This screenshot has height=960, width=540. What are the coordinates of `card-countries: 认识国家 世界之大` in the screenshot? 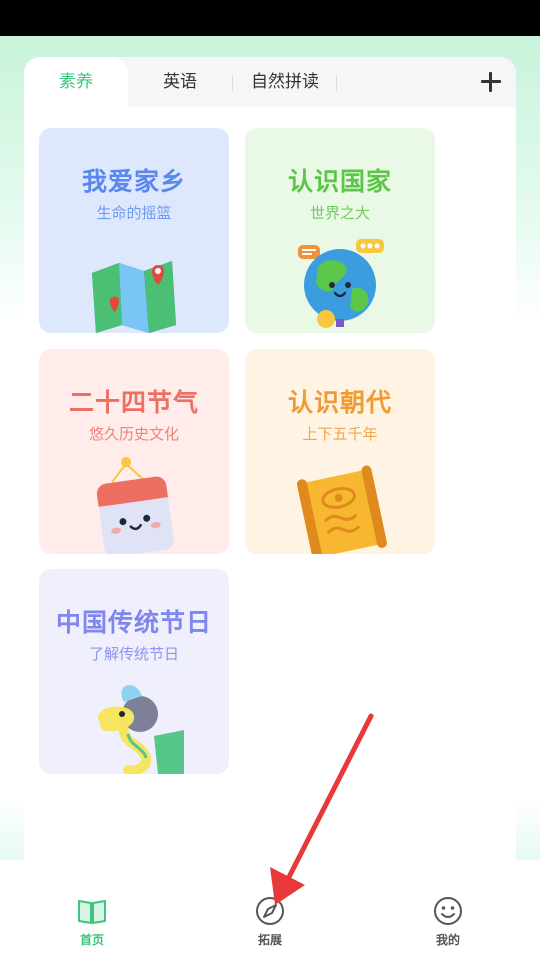 It's located at (340, 230).